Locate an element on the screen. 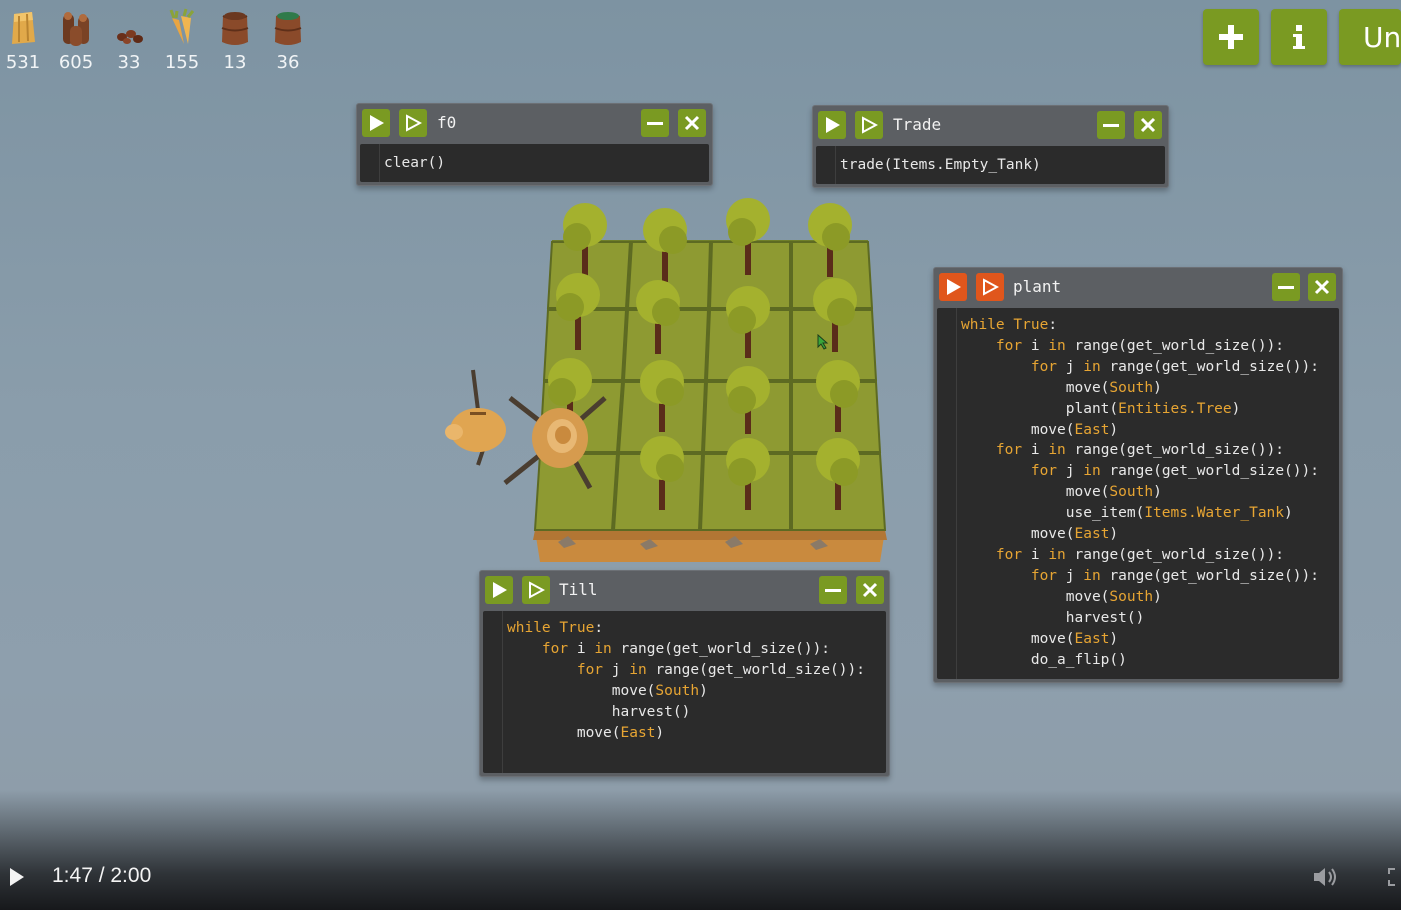 Image resolution: width=1401 pixels, height=910 pixels. fullscreen-icon is located at coordinates (1394, 877).